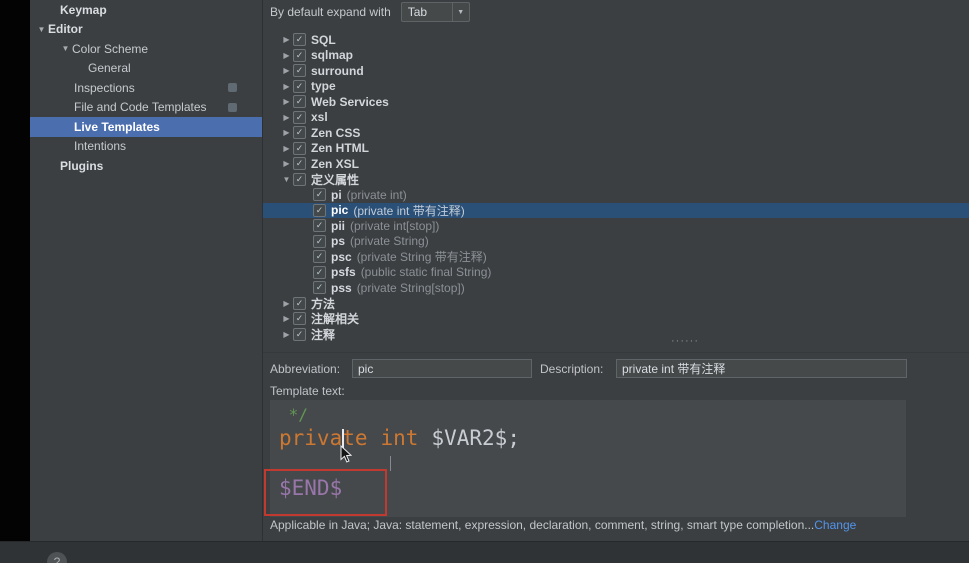  I want to click on tree-group-surround: ▶ ✓ surround, so click(616, 71).